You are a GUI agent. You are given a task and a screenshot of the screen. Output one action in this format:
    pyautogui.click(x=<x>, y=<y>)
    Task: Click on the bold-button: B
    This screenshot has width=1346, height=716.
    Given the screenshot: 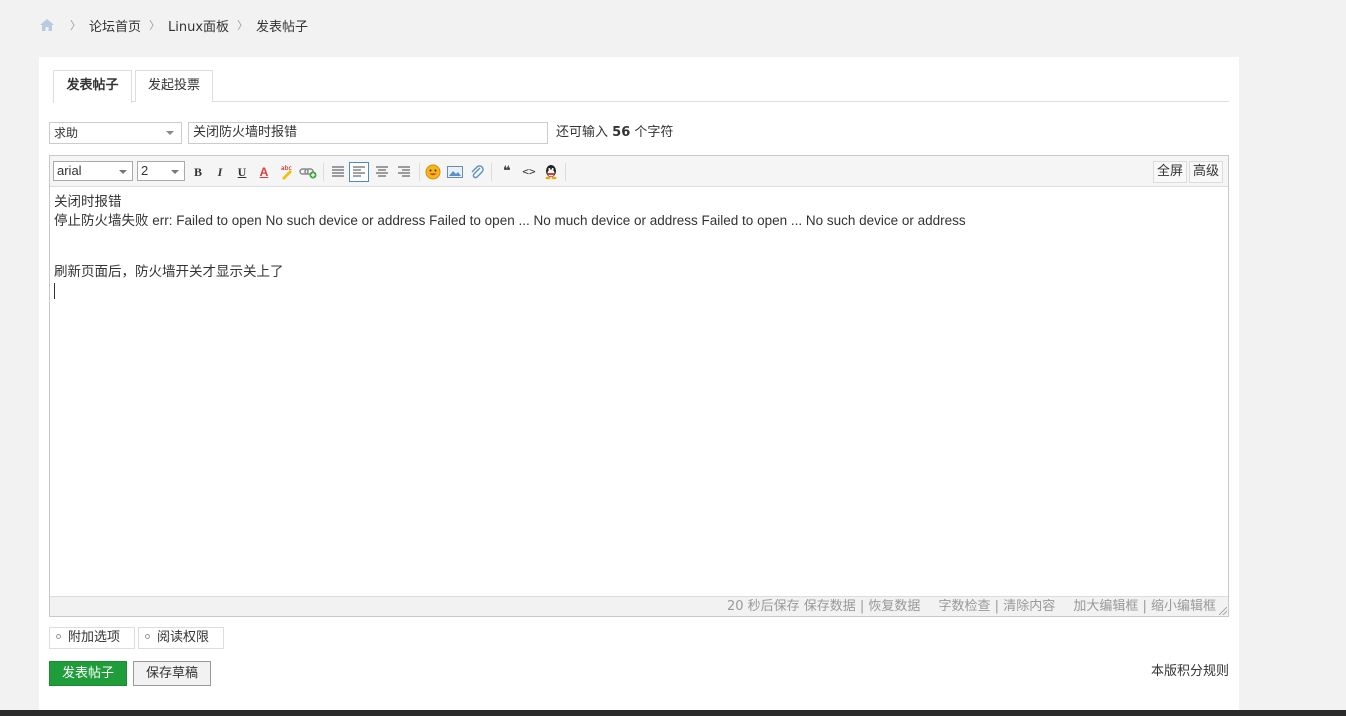 What is the action you would take?
    pyautogui.click(x=198, y=172)
    